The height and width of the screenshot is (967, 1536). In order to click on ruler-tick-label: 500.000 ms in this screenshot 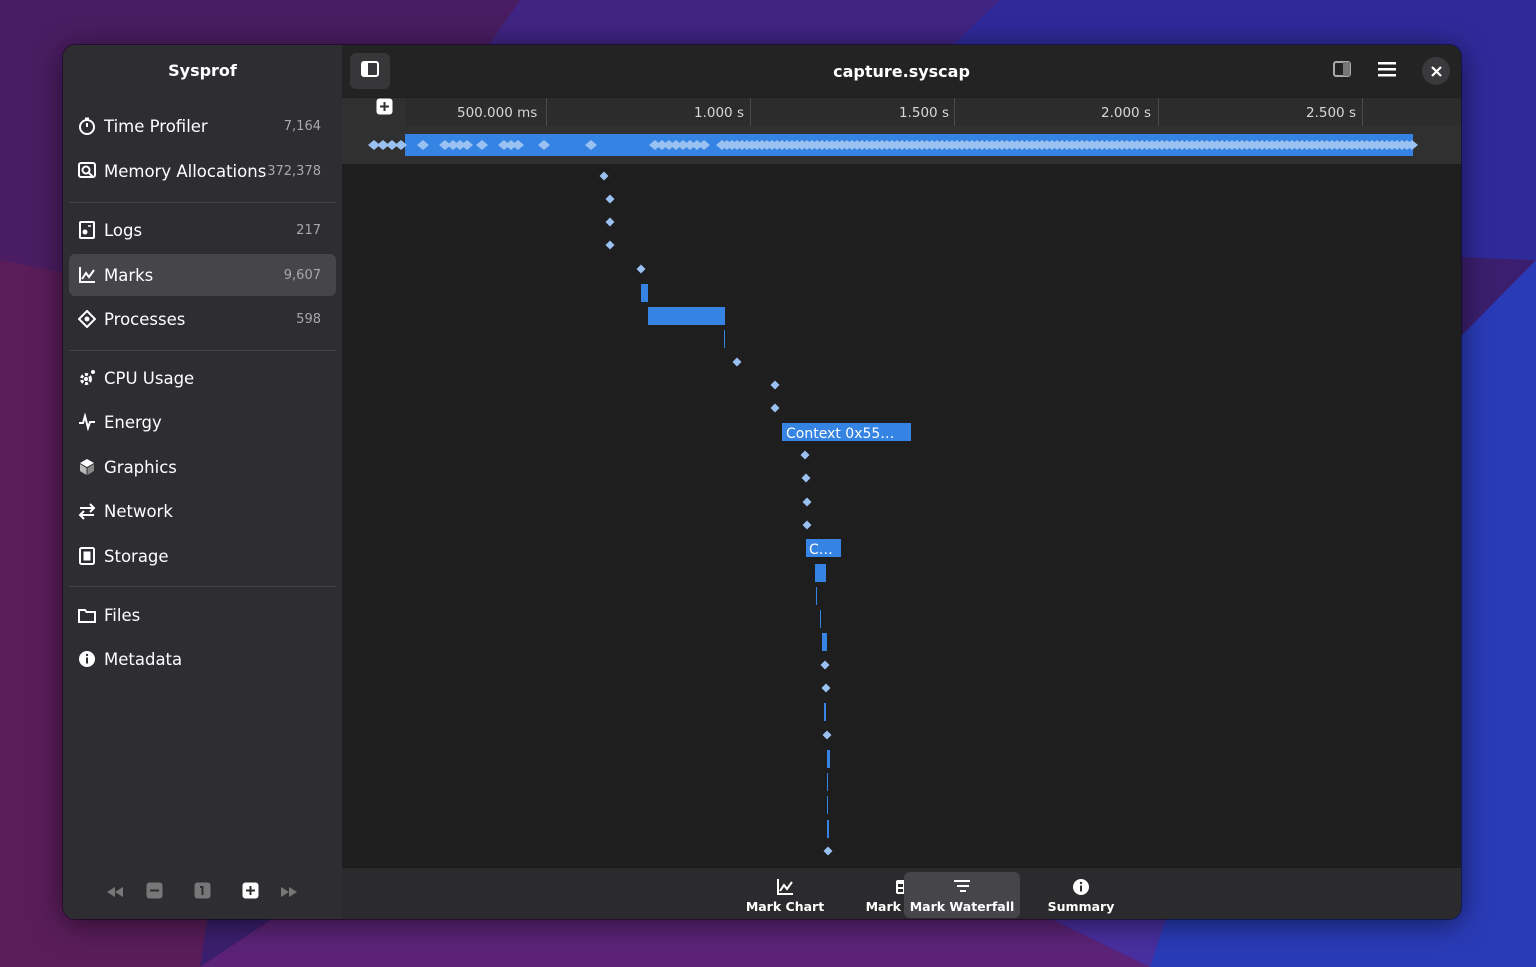, I will do `click(497, 113)`.